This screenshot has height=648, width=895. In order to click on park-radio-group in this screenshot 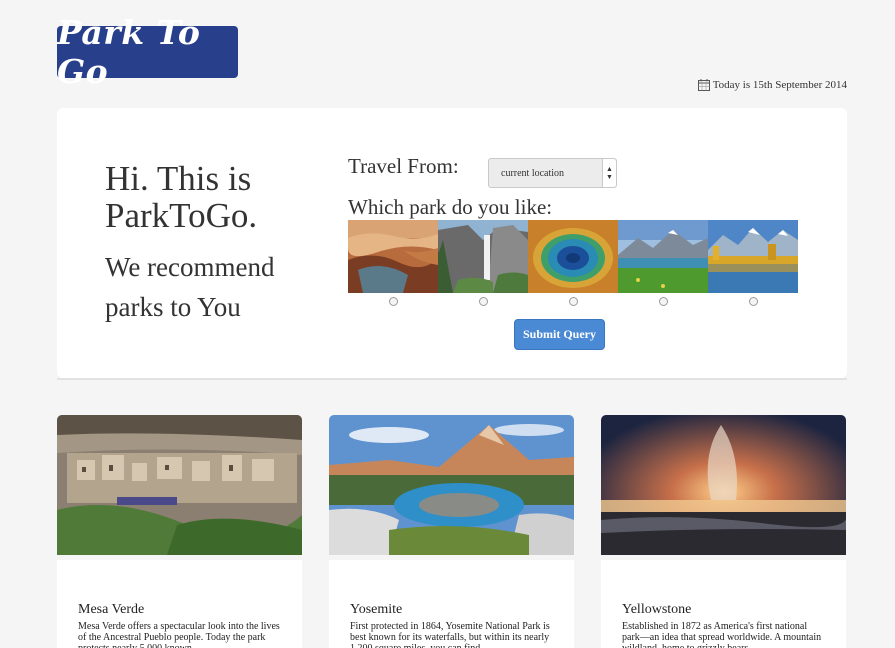, I will do `click(573, 301)`.